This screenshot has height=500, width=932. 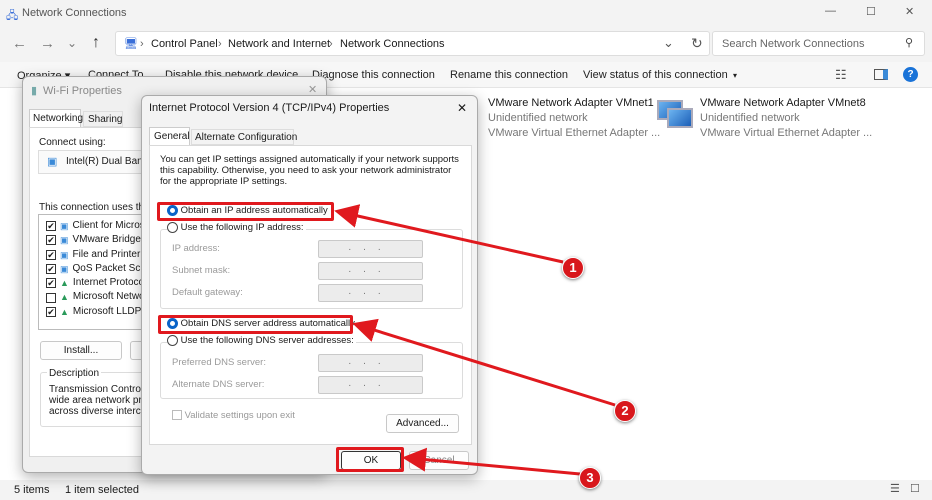 I want to click on annotation-step-1: 1, so click(x=573, y=268).